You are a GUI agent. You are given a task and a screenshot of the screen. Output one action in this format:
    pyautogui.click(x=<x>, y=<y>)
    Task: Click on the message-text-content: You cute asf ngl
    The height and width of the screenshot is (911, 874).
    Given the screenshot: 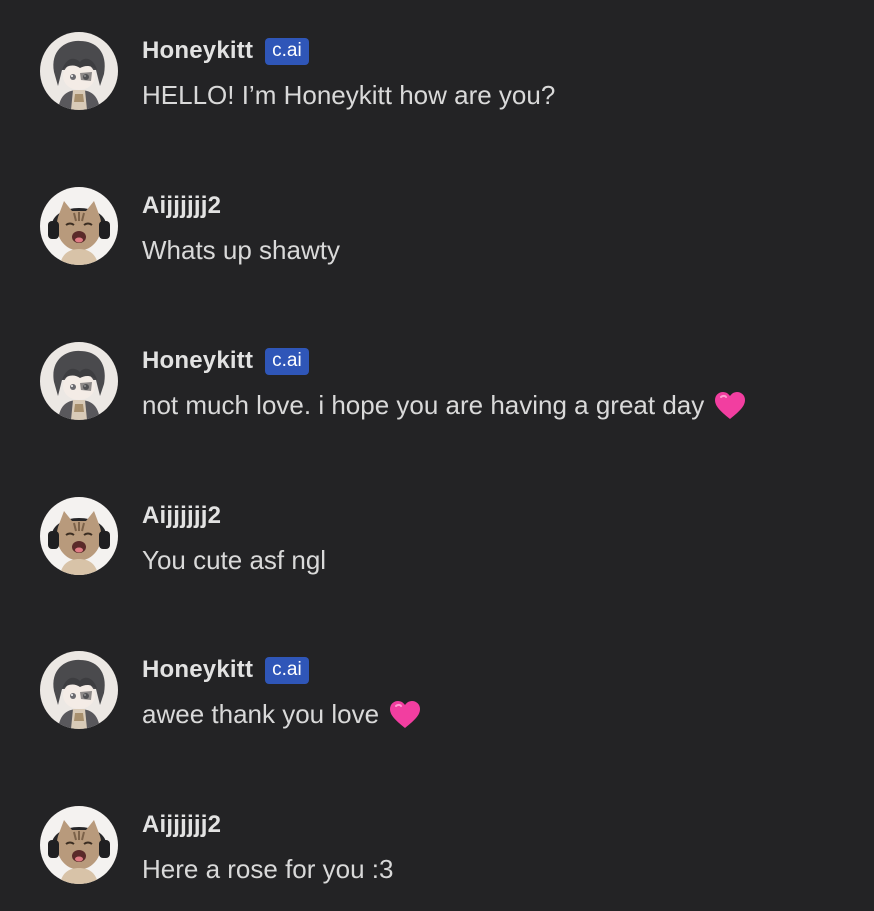 What is the action you would take?
    pyautogui.click(x=234, y=560)
    